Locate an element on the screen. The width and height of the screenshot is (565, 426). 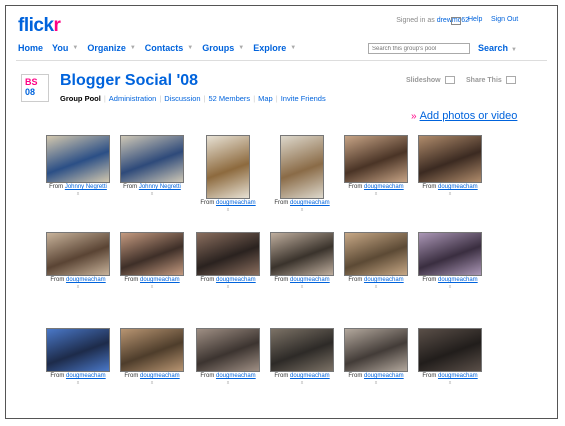
nav-you: You ▼ is located at coordinates (65, 48).